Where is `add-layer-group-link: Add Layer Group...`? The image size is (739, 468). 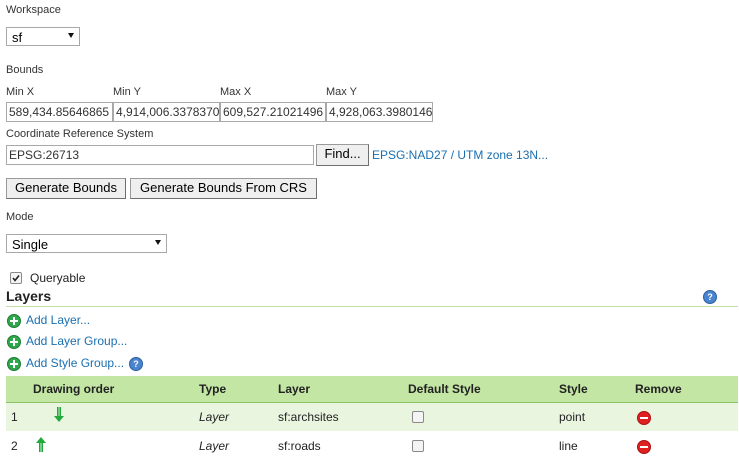 add-layer-group-link: Add Layer Group... is located at coordinates (76, 341).